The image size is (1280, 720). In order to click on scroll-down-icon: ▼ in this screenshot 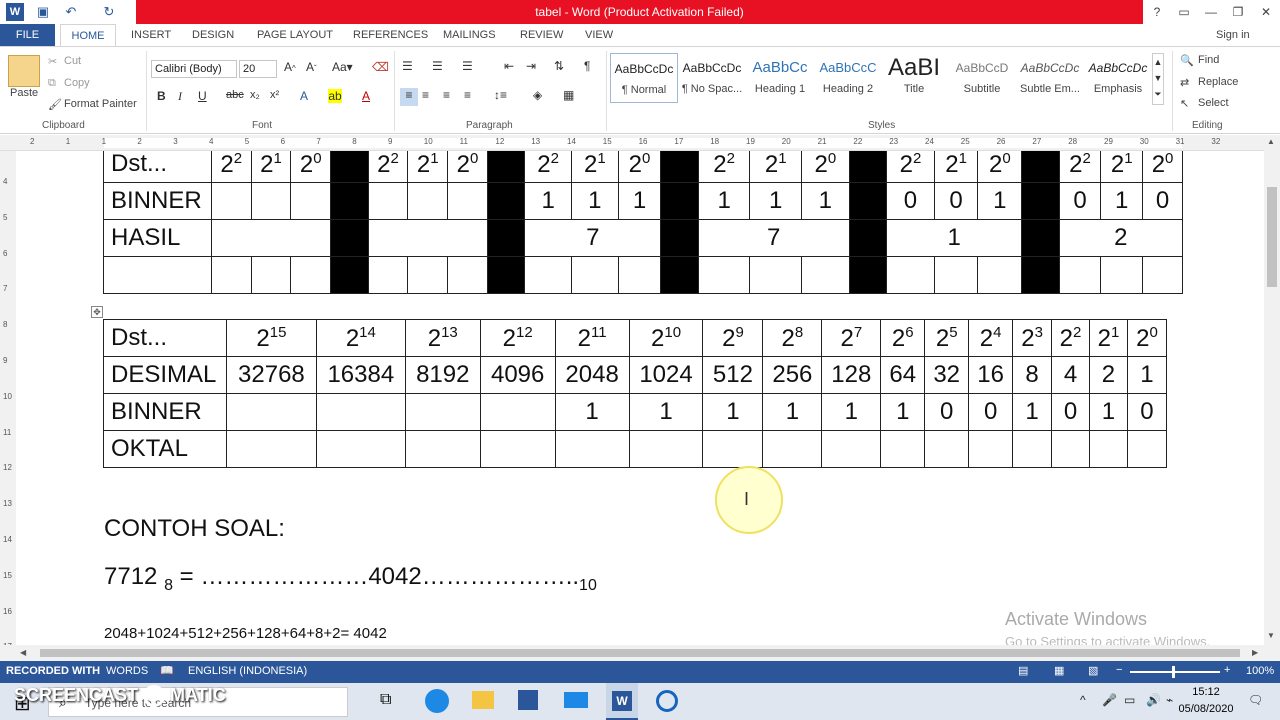, I will do `click(1271, 635)`.